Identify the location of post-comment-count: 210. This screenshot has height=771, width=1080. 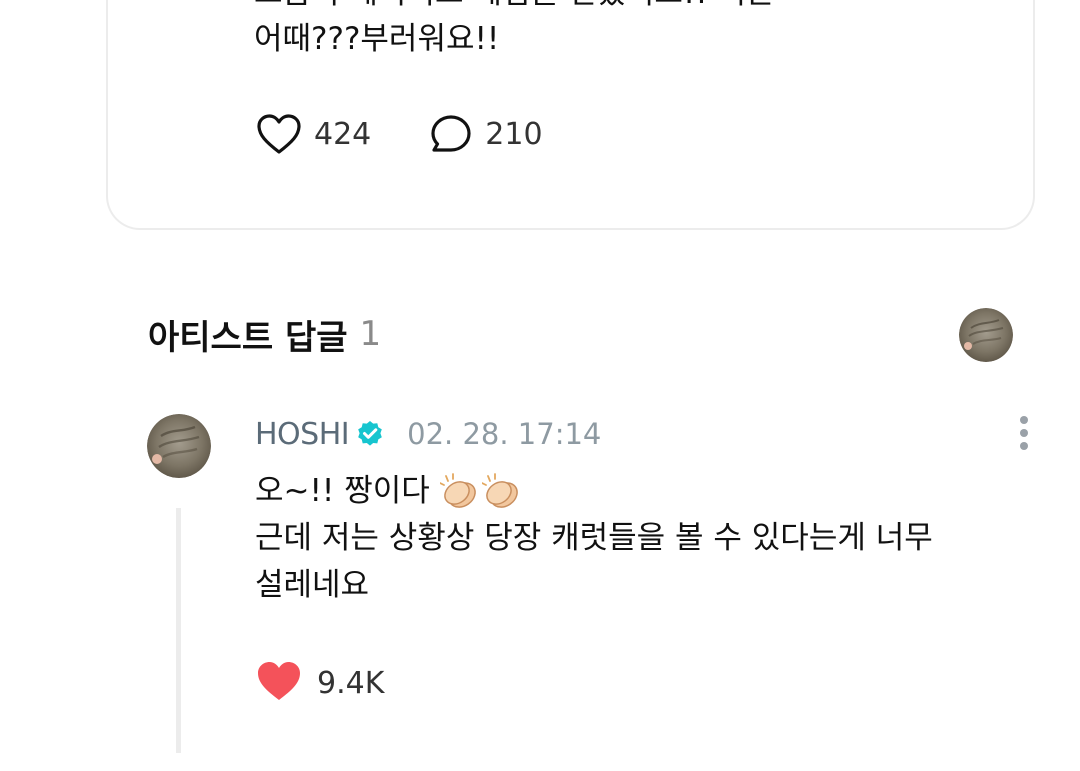
(514, 134).